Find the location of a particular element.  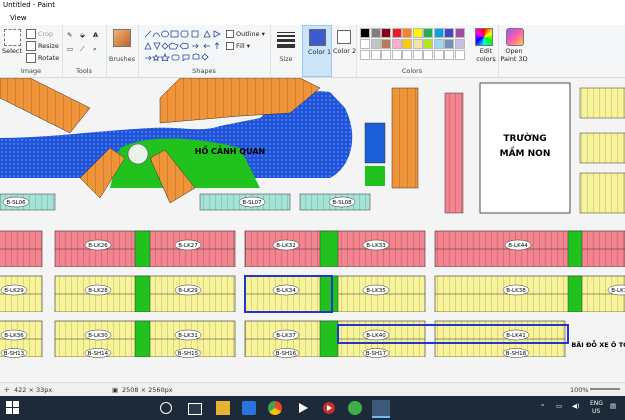

task-view-icon is located at coordinates (195, 409).